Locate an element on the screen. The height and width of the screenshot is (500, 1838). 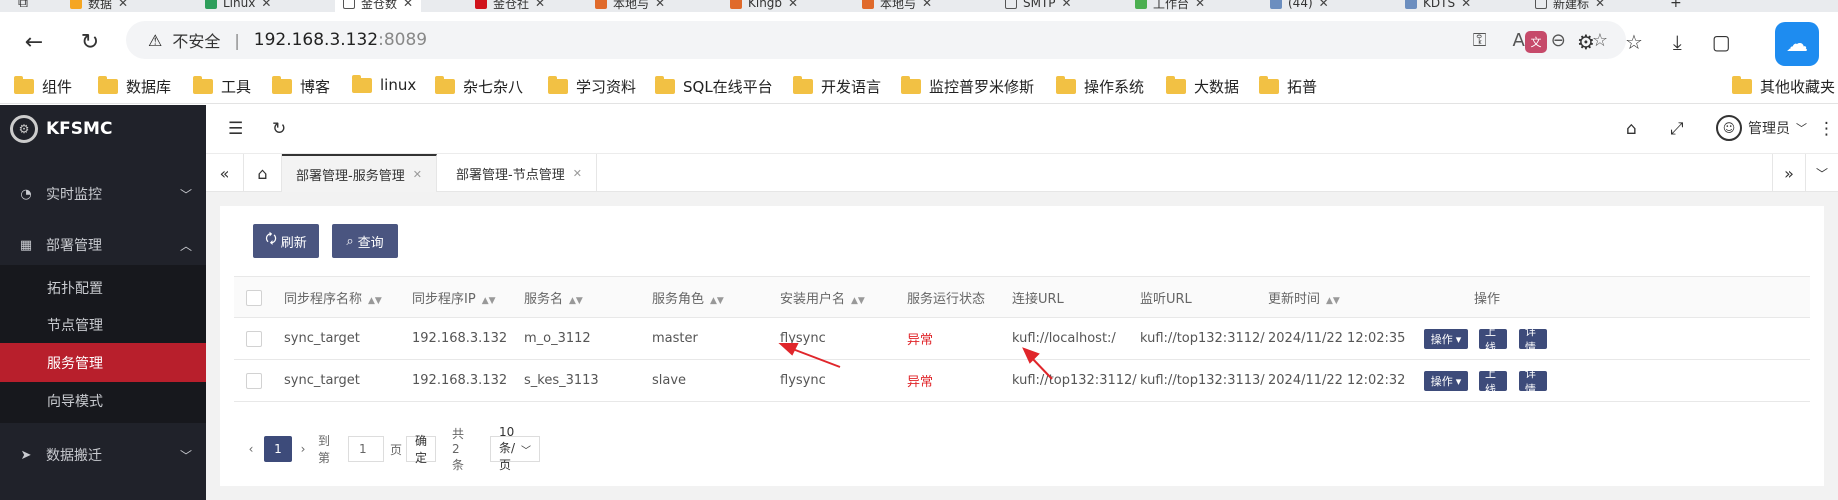
submenu-node-management: 节点管理 is located at coordinates (103, 324).